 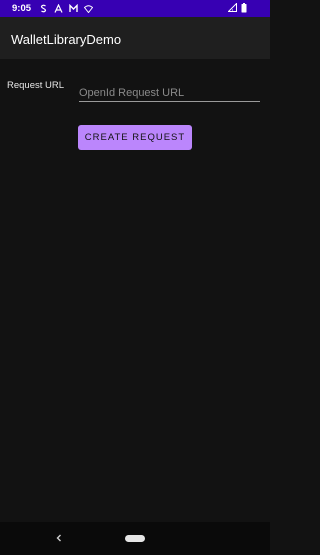 What do you see at coordinates (135, 137) in the screenshot?
I see `create-request-button: CREATE REQUEST` at bounding box center [135, 137].